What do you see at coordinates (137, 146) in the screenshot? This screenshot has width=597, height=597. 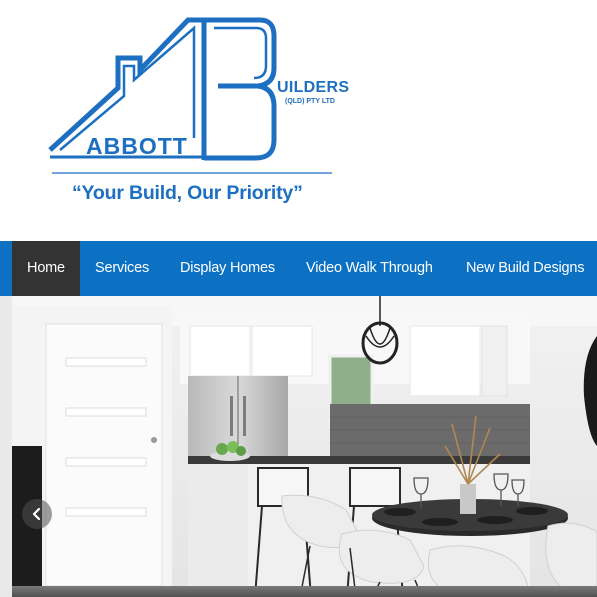 I see `logo-name-main: ABBOTT` at bounding box center [137, 146].